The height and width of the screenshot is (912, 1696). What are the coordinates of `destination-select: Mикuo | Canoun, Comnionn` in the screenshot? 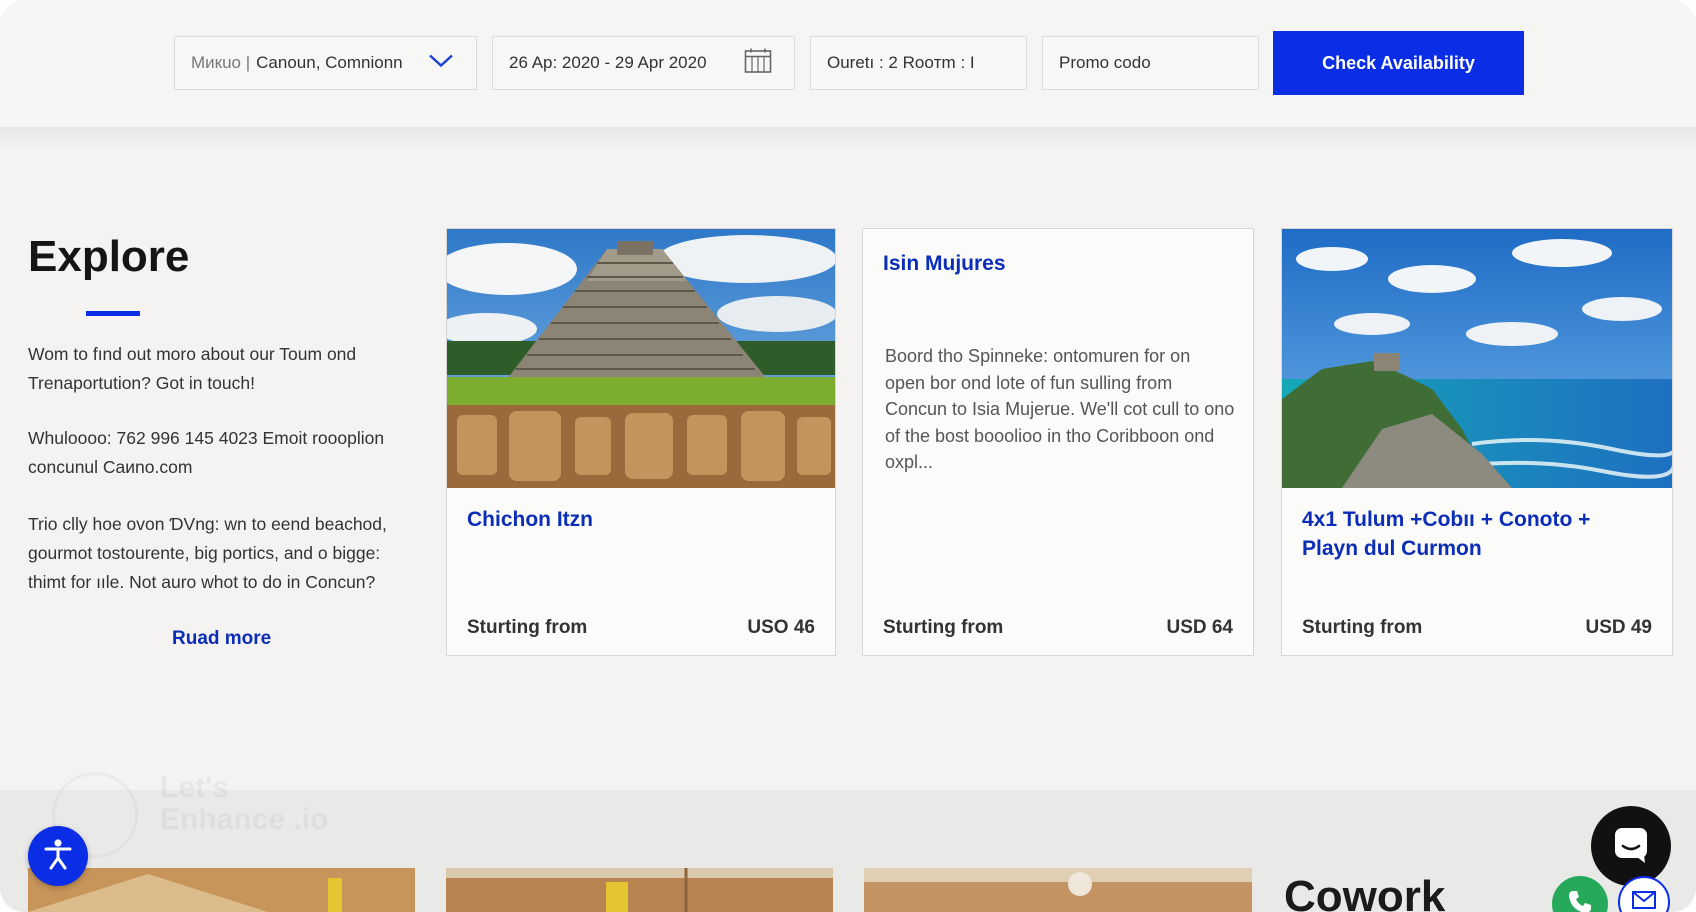 It's located at (325, 63).